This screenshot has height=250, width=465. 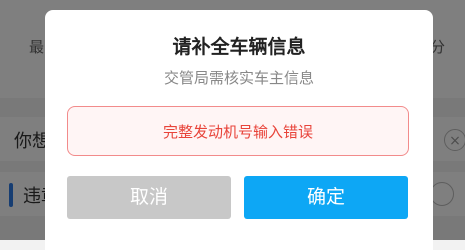 What do you see at coordinates (238, 78) in the screenshot?
I see `dialog-subtitle: 交管局需核实车主信息` at bounding box center [238, 78].